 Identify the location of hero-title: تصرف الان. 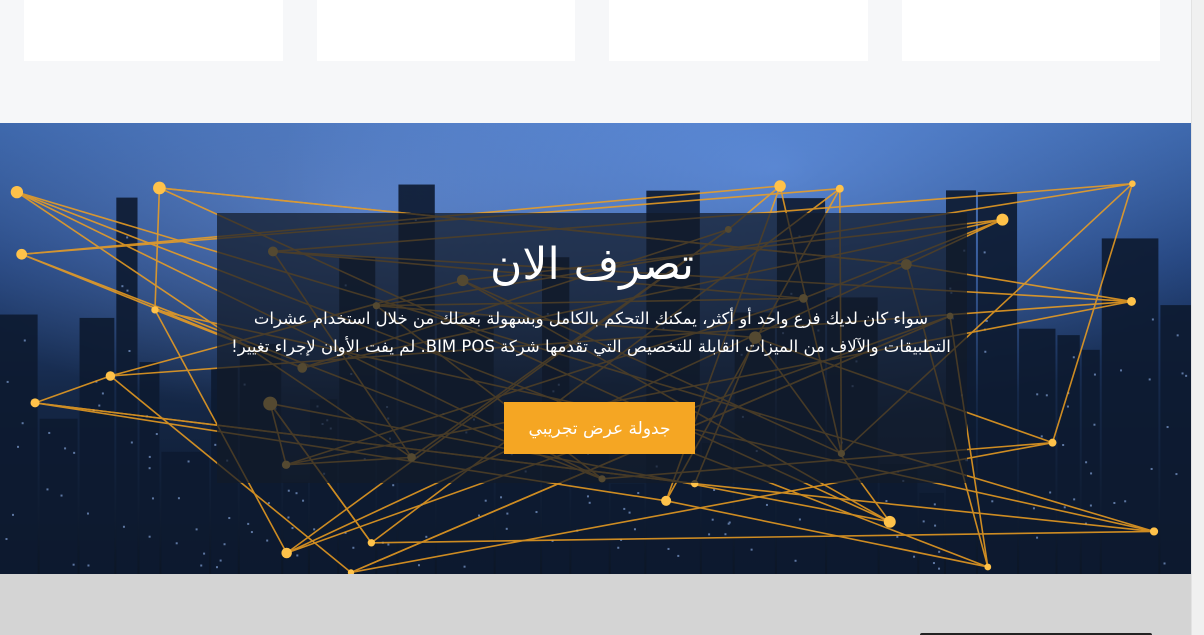
(592, 264).